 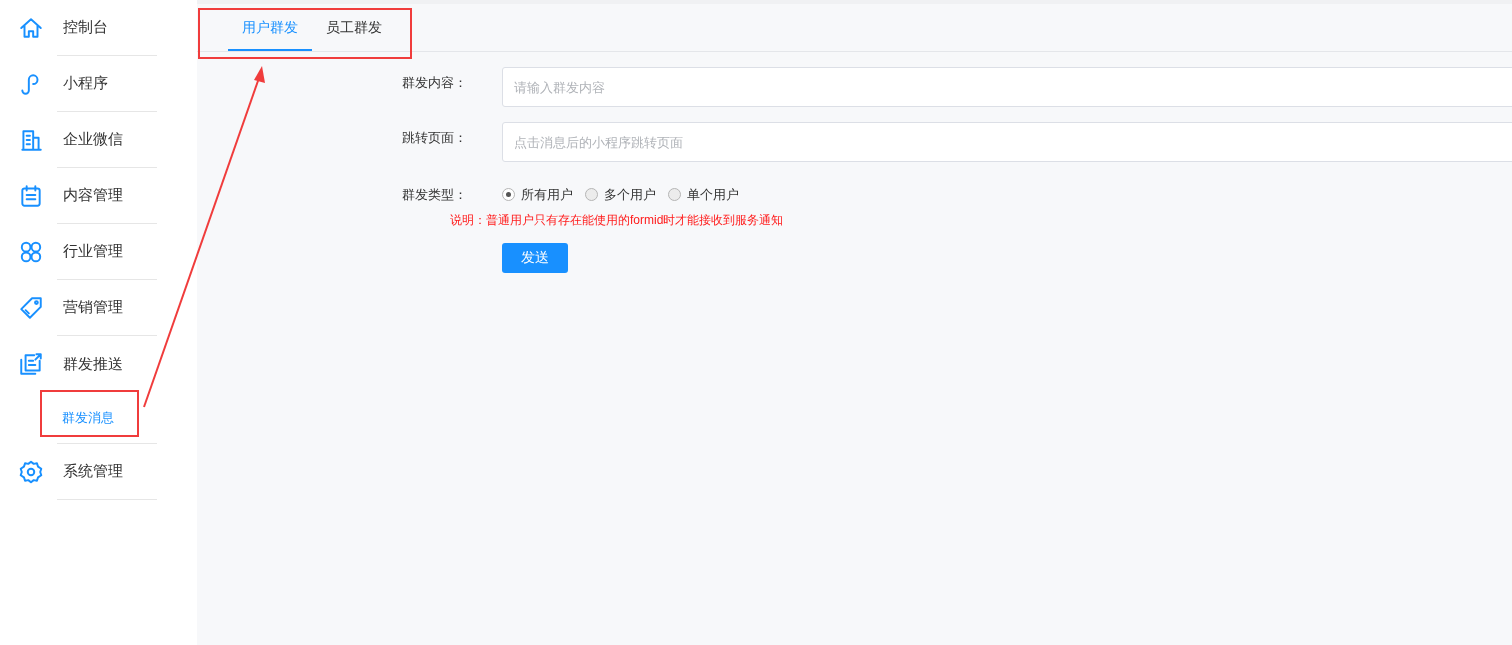 I want to click on building-icon, so click(x=31, y=140).